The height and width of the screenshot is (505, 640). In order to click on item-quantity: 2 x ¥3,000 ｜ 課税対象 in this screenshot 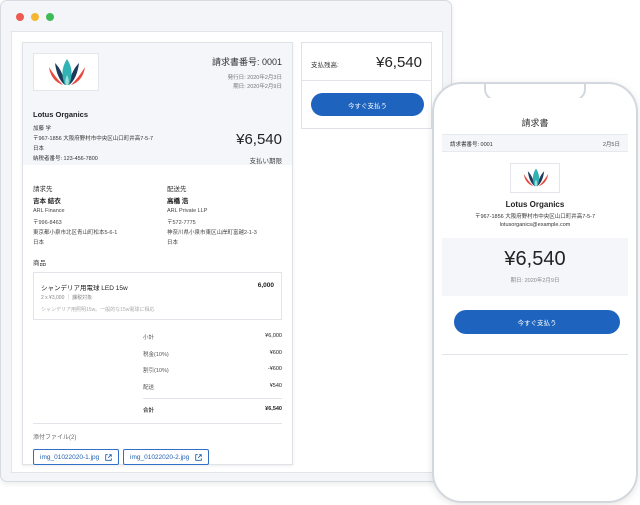, I will do `click(67, 298)`.